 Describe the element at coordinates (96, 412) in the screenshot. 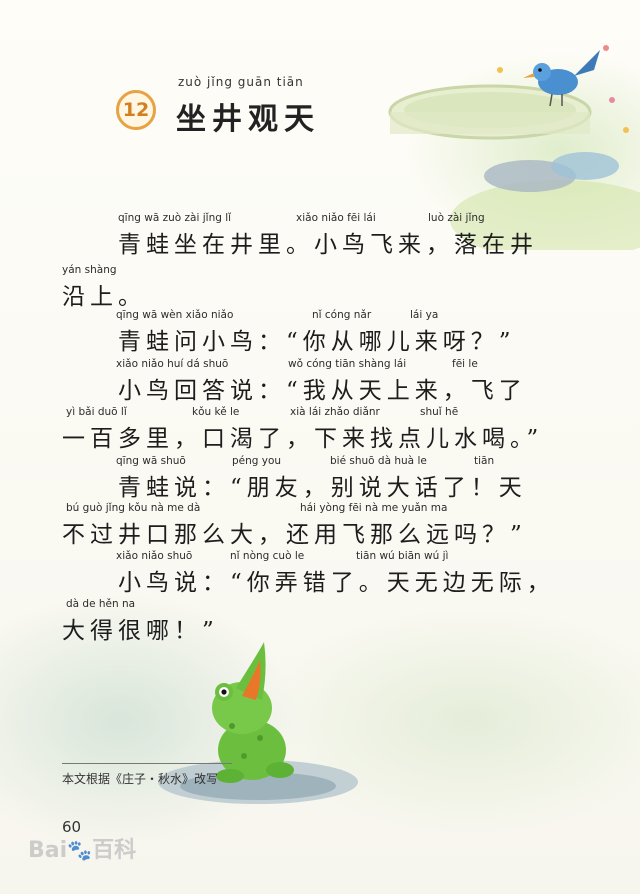

I see `pinyin-group: yì bǎi duō lǐ` at that location.